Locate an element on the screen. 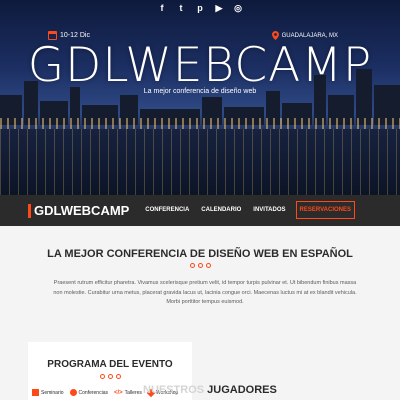 This screenshot has width=400, height=400. logo-text: GDLWEBCAMP is located at coordinates (82, 210).